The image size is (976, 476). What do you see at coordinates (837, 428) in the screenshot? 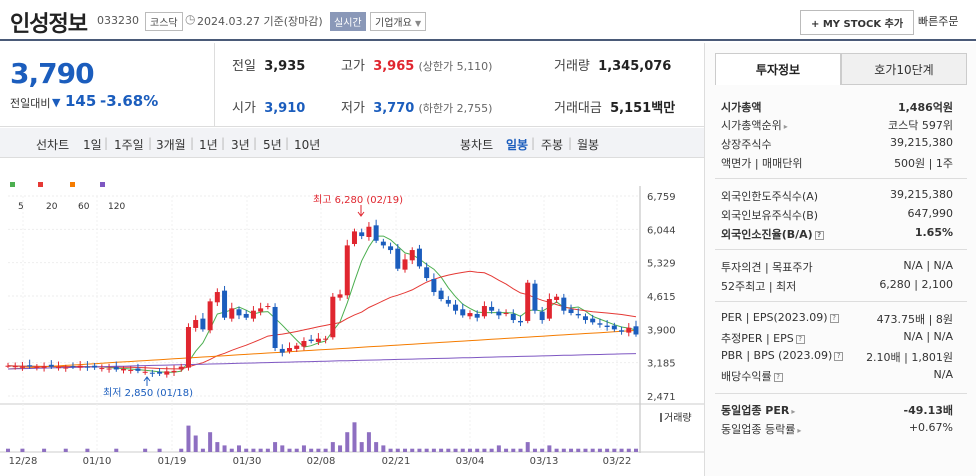
I see `industry-rate-row: 동일업종 등락률 ▸ +0.67%` at bounding box center [837, 428].